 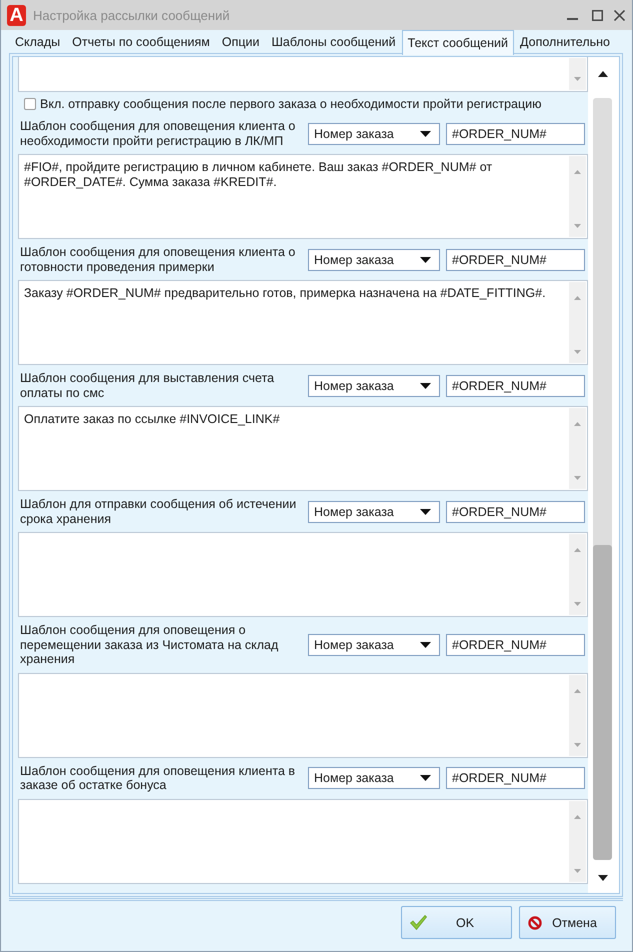 What do you see at coordinates (603, 878) in the screenshot?
I see `scroll-down-icon` at bounding box center [603, 878].